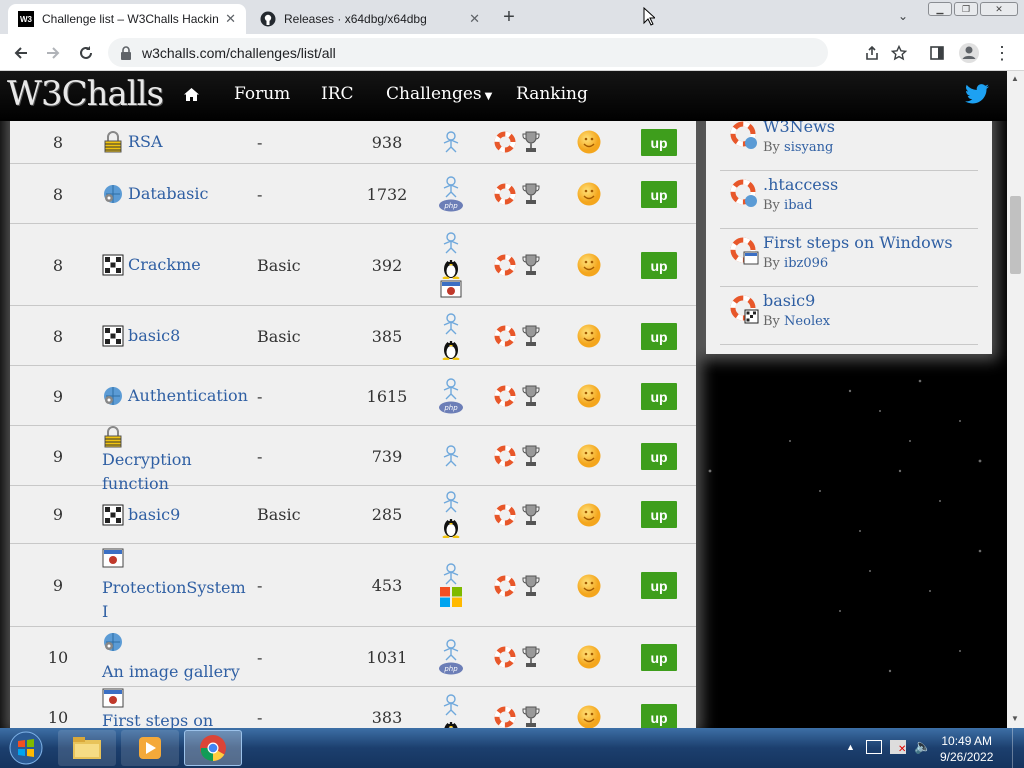 This screenshot has height=768, width=1024. I want to click on nav-challenges: Challenges ▼, so click(439, 94).